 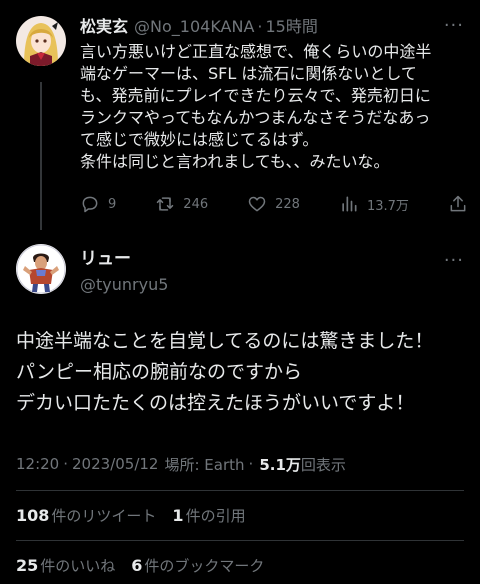 I want to click on likes-stat-number: 25, so click(x=27, y=565).